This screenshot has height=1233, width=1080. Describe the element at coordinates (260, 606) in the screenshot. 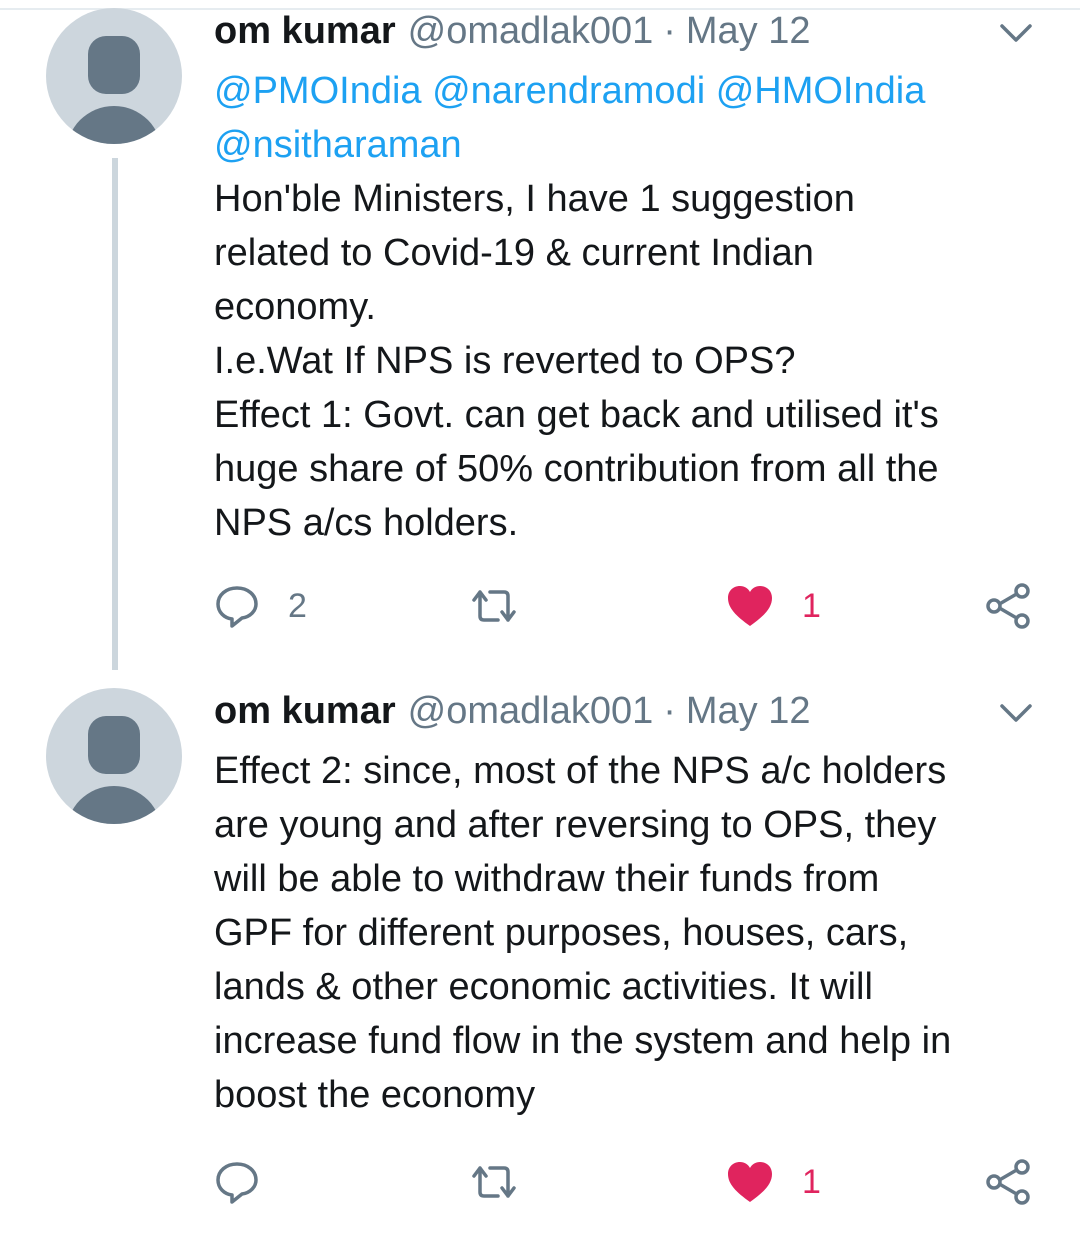

I see `reply-button: 2` at that location.